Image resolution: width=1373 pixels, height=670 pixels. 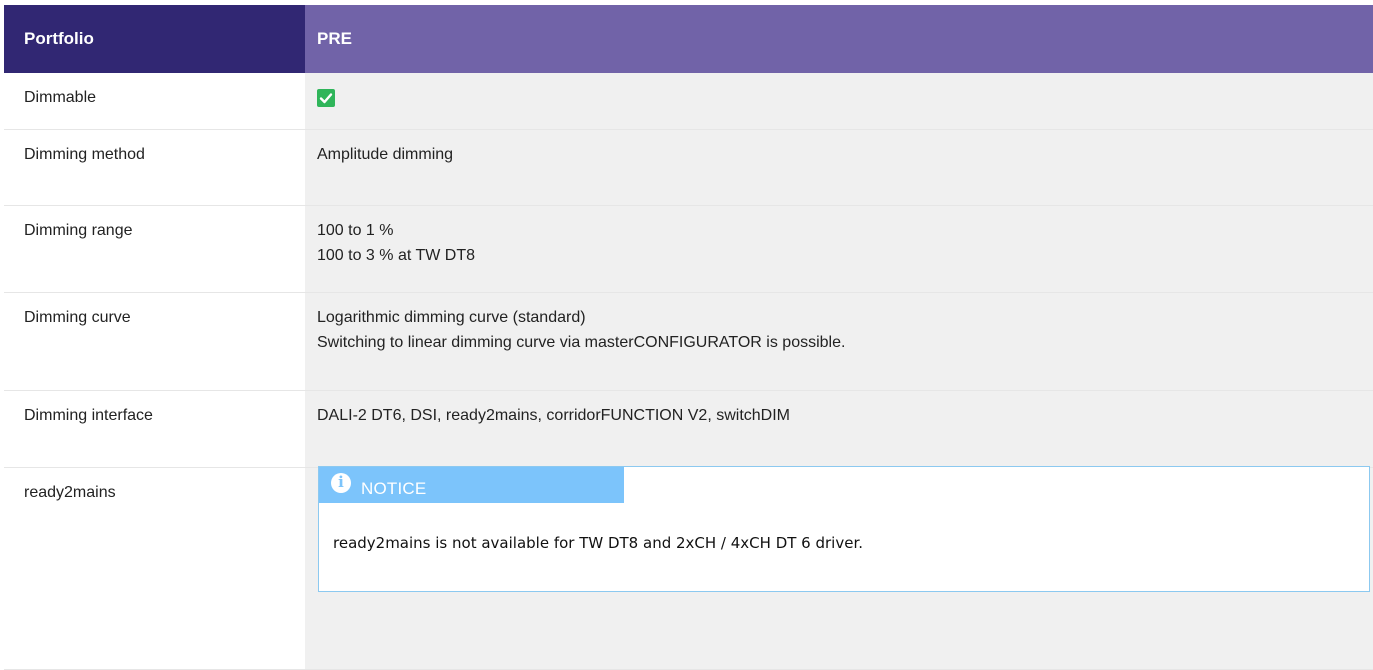 I want to click on table-row-dimming-method: Dimming method Amplitude dimming, so click(x=688, y=167).